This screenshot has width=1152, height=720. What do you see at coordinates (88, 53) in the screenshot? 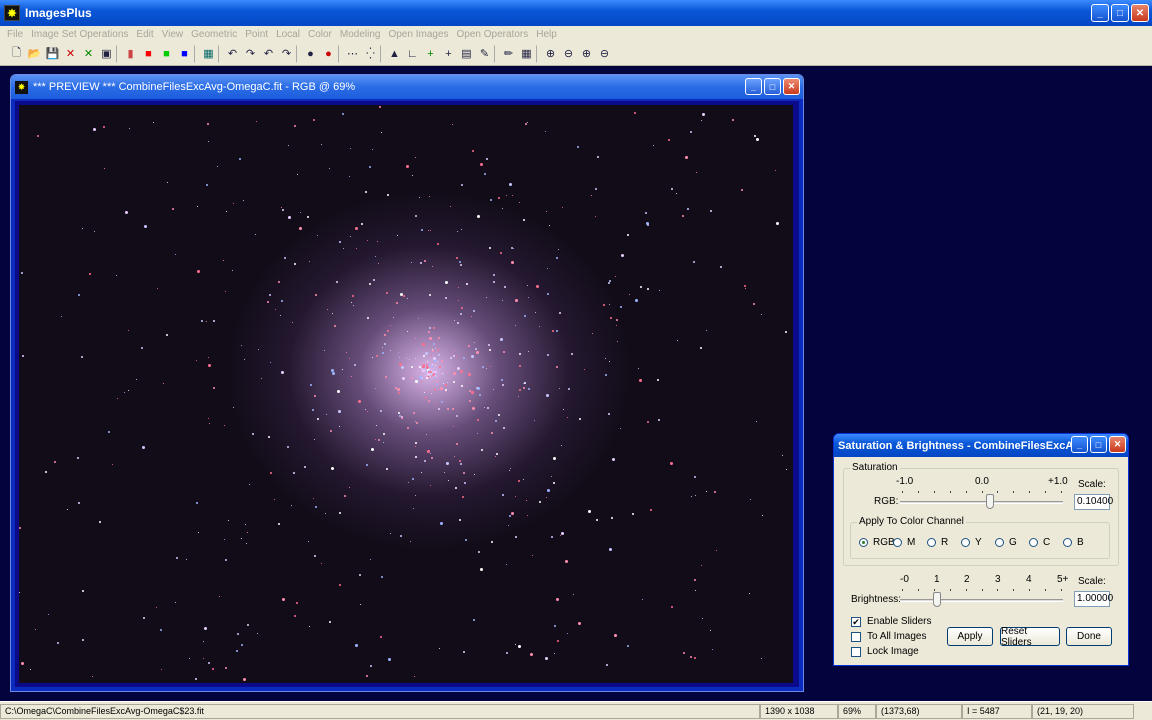
I see `close-green-icon: ✕` at bounding box center [88, 53].